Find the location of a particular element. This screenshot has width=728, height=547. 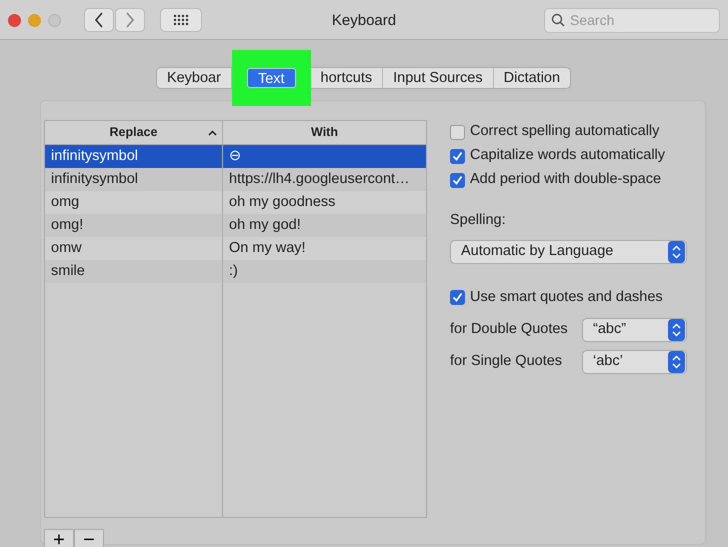

checkbox-label: Use smart quotes and dashes is located at coordinates (566, 297).